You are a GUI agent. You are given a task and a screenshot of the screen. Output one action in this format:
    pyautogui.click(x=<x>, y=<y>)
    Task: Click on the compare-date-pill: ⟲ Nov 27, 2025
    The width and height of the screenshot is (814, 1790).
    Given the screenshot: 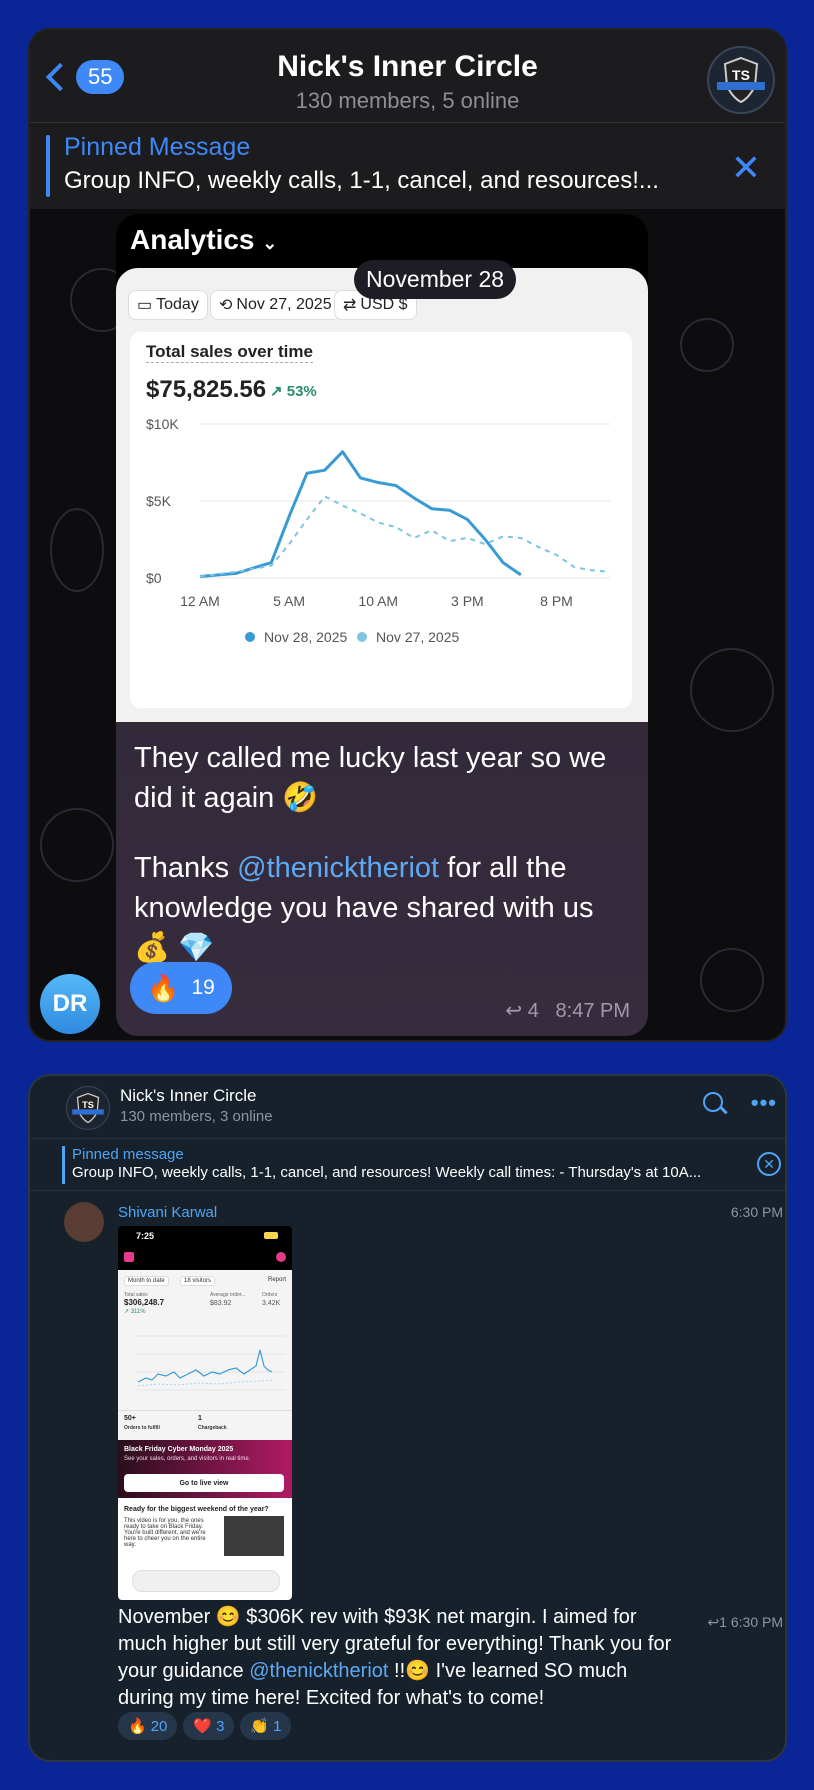 What is the action you would take?
    pyautogui.click(x=275, y=305)
    